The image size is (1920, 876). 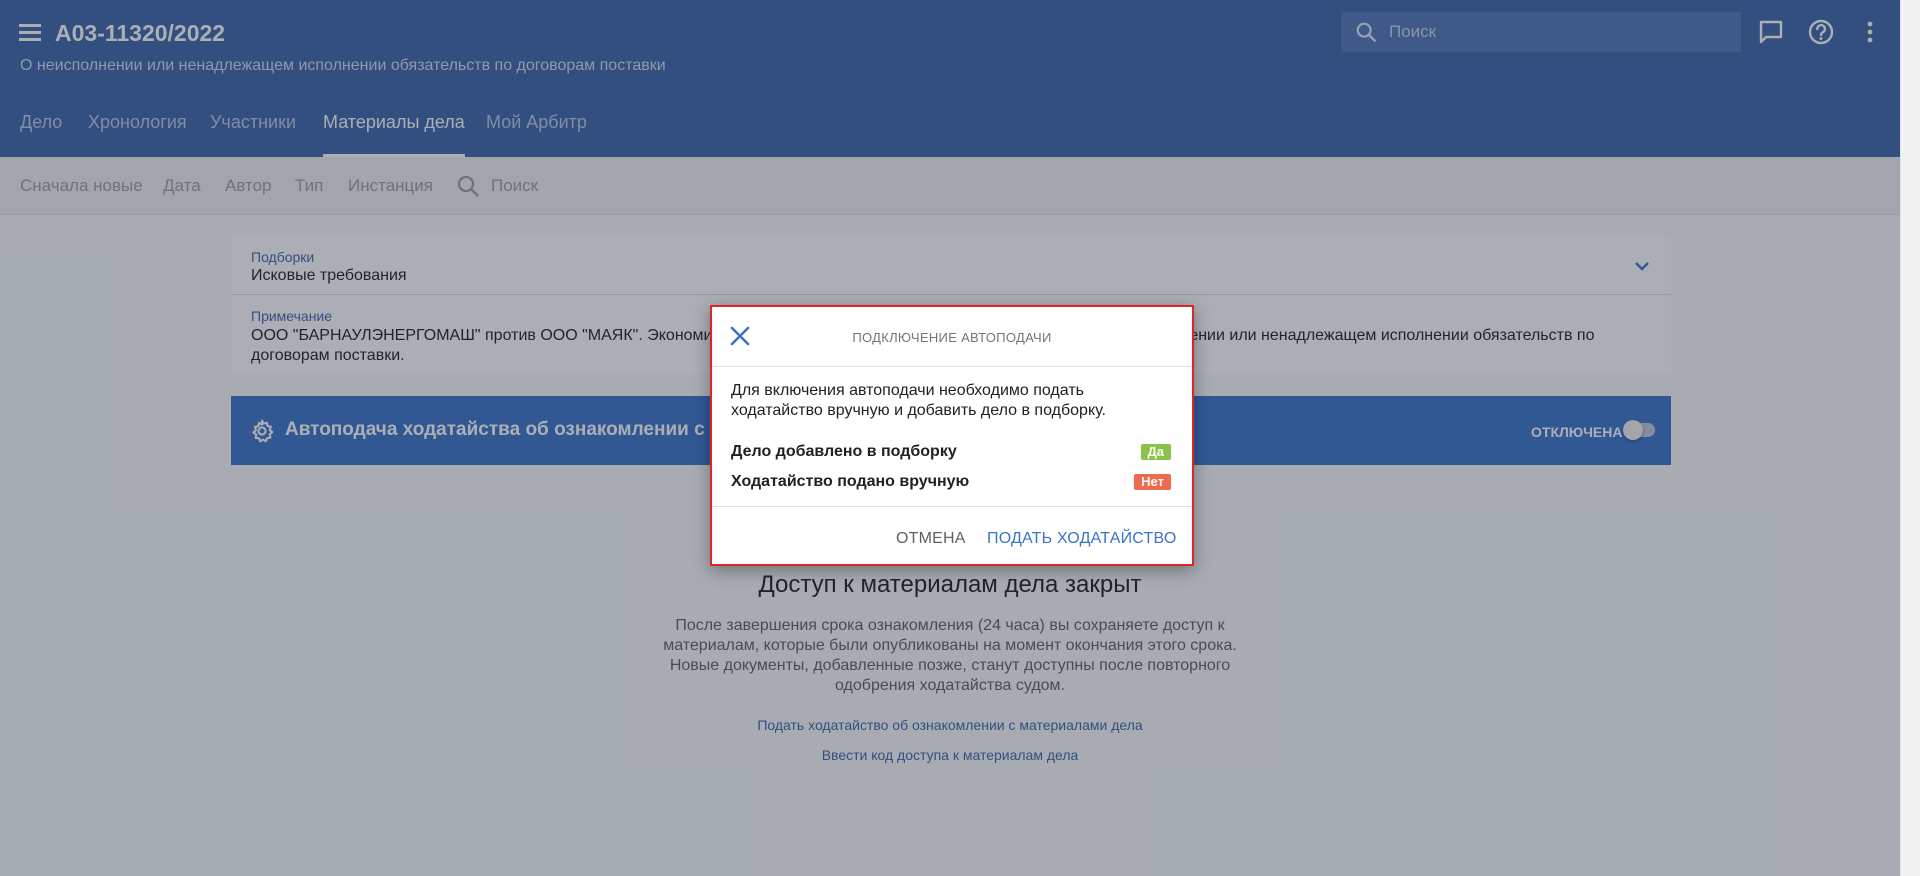 I want to click on dialog-row-label: Ходатайство подано вручную, so click(x=850, y=481).